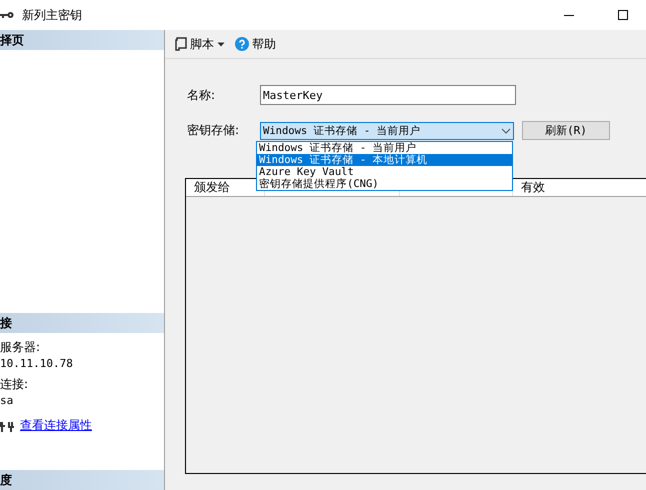  I want to click on key-store-label: 密钥存储:, so click(213, 130).